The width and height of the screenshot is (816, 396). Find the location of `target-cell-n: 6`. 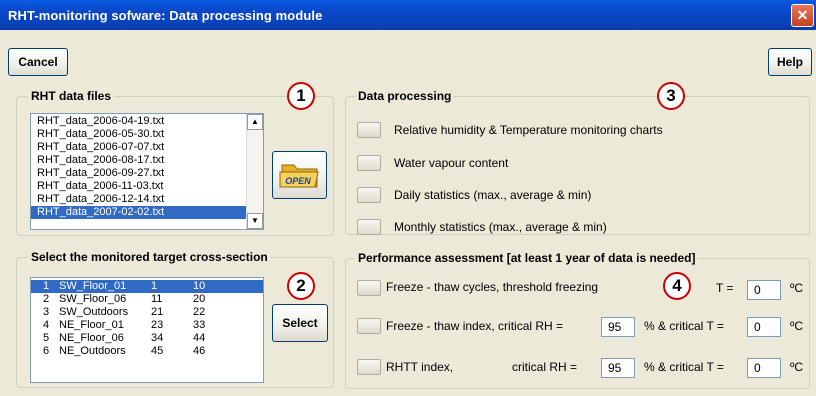

target-cell-n: 6 is located at coordinates (46, 351).